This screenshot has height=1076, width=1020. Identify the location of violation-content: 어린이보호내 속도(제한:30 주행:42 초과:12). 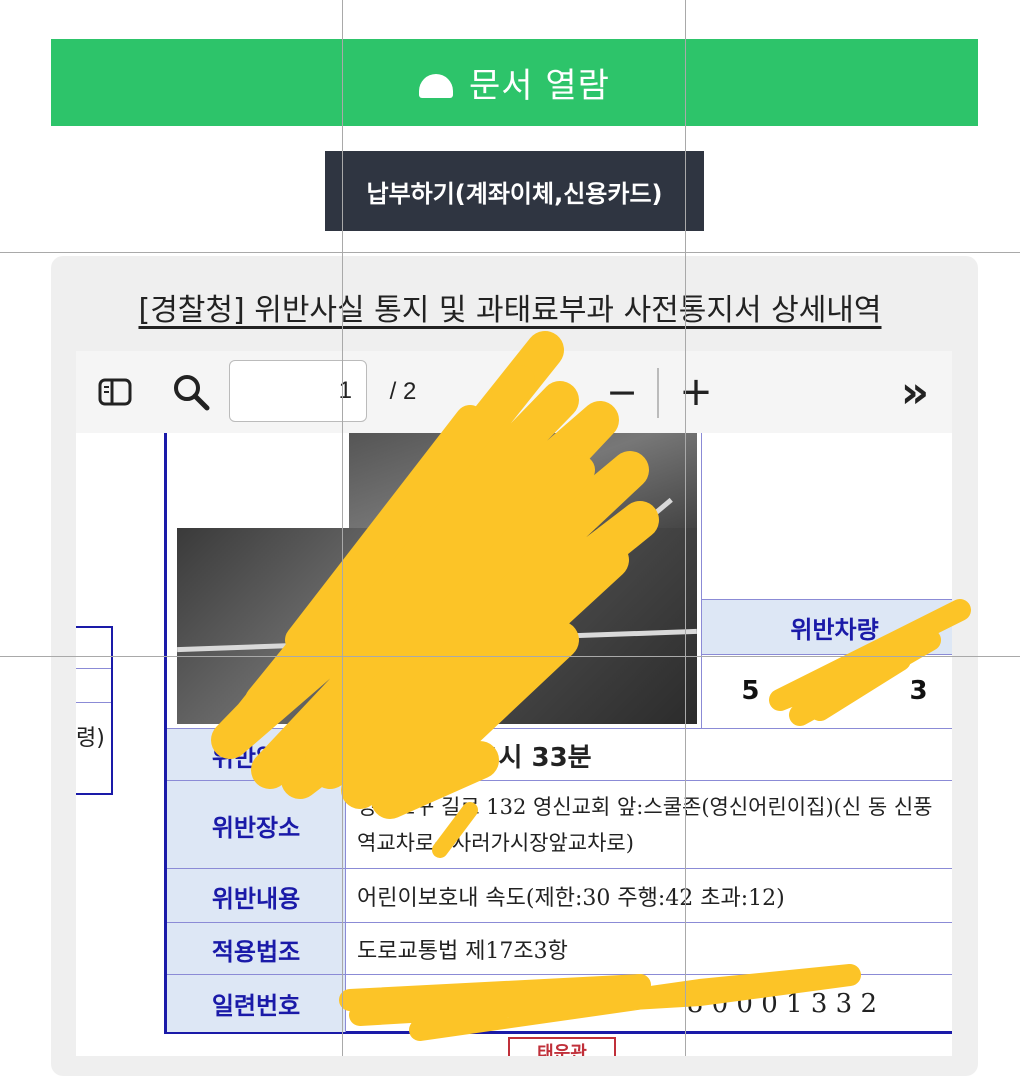
(571, 898).